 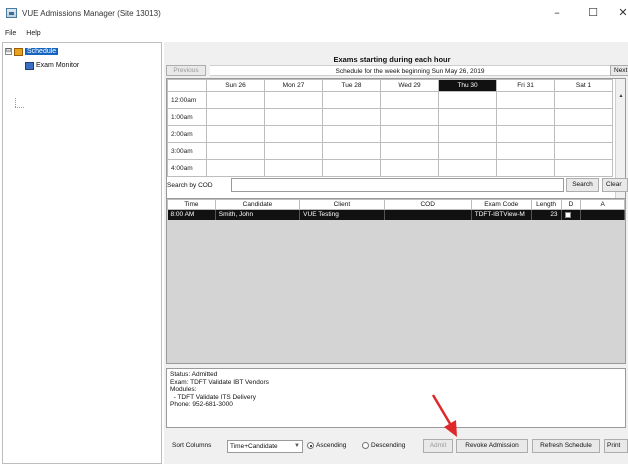 I want to click on descending-label: Descending, so click(x=388, y=445).